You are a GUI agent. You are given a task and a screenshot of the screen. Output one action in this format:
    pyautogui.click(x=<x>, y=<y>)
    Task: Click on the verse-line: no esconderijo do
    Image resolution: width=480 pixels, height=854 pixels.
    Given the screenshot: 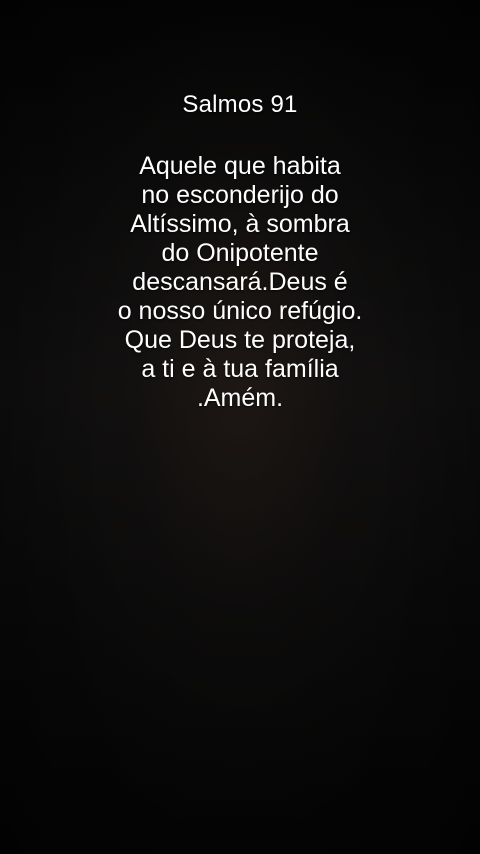 What is the action you would take?
    pyautogui.click(x=240, y=195)
    